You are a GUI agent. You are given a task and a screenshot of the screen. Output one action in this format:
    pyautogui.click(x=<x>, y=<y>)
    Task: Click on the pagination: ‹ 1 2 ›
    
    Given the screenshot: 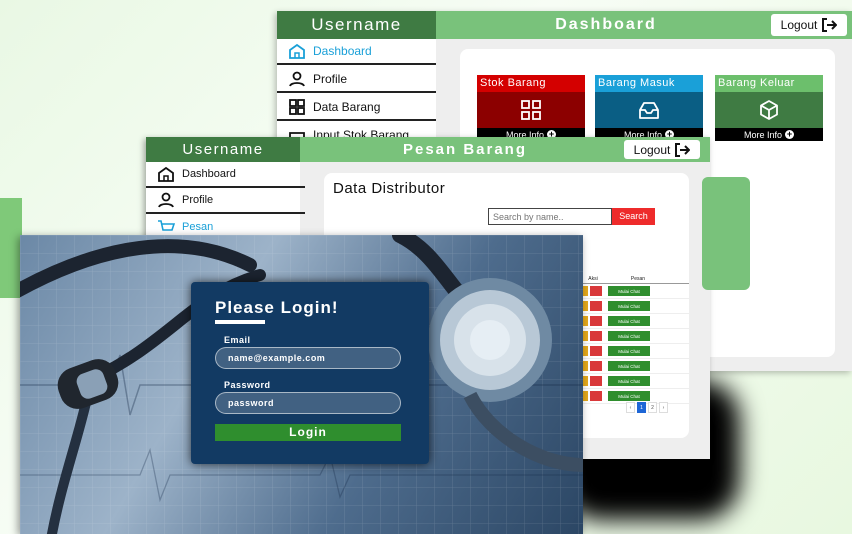 What is the action you would take?
    pyautogui.click(x=647, y=407)
    